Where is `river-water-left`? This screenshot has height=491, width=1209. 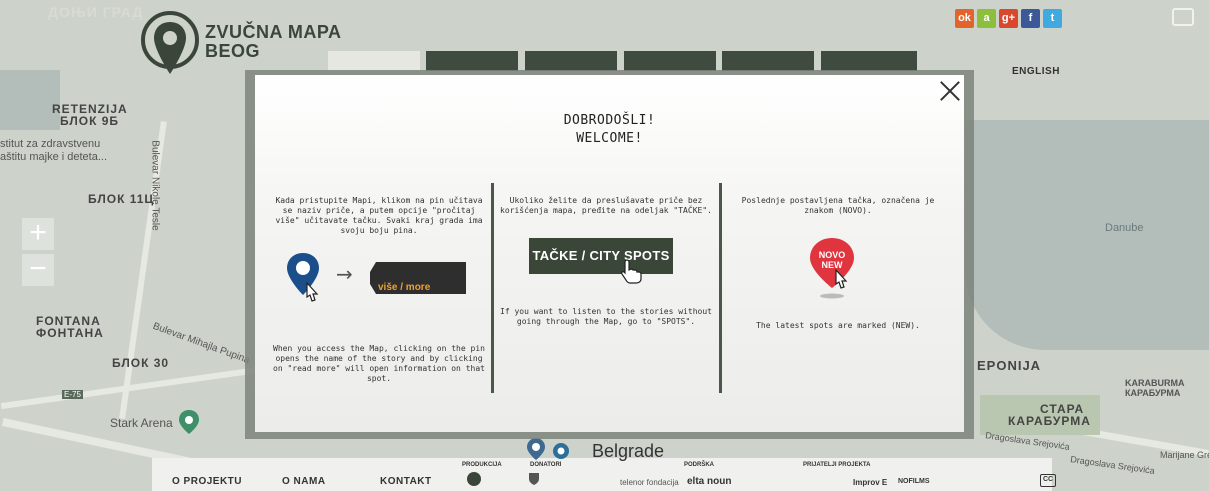
river-water-left is located at coordinates (30, 100).